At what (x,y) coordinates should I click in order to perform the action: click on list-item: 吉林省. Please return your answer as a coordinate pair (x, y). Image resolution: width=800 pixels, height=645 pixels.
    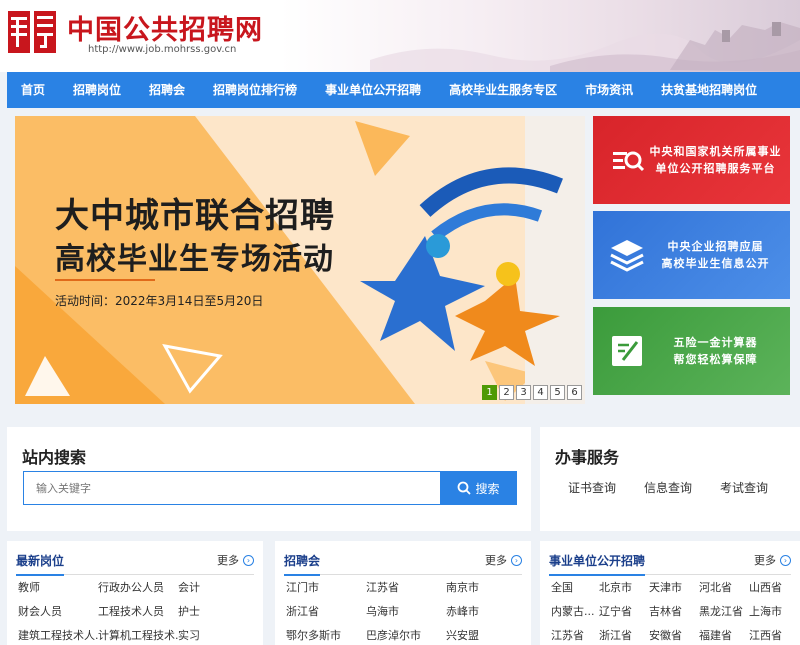
    Looking at the image, I should click on (674, 612).